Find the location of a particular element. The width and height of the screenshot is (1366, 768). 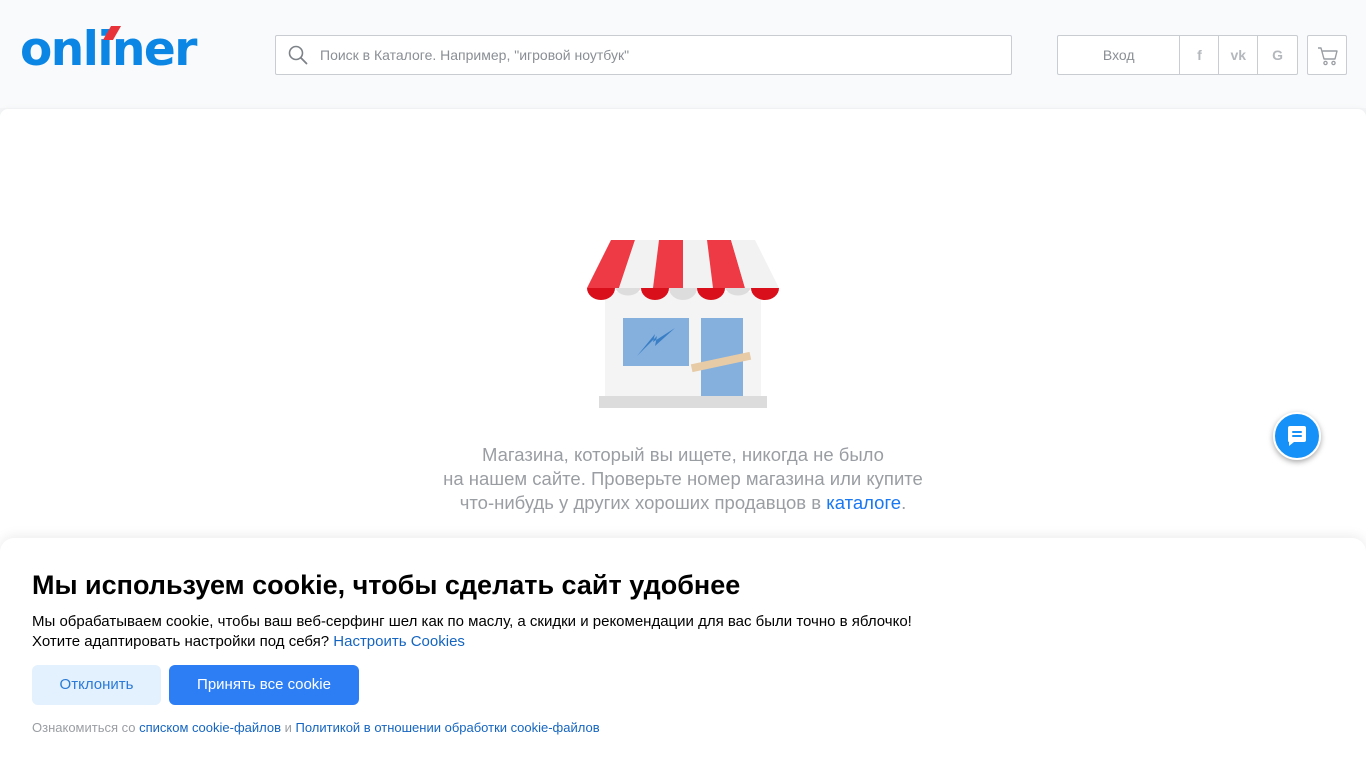

search-icon is located at coordinates (298, 55).